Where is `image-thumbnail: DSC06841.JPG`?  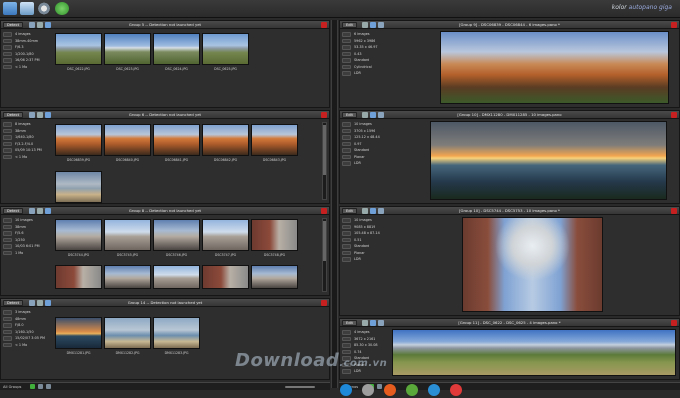 image-thumbnail: DSC06841.JPG is located at coordinates (176, 143).